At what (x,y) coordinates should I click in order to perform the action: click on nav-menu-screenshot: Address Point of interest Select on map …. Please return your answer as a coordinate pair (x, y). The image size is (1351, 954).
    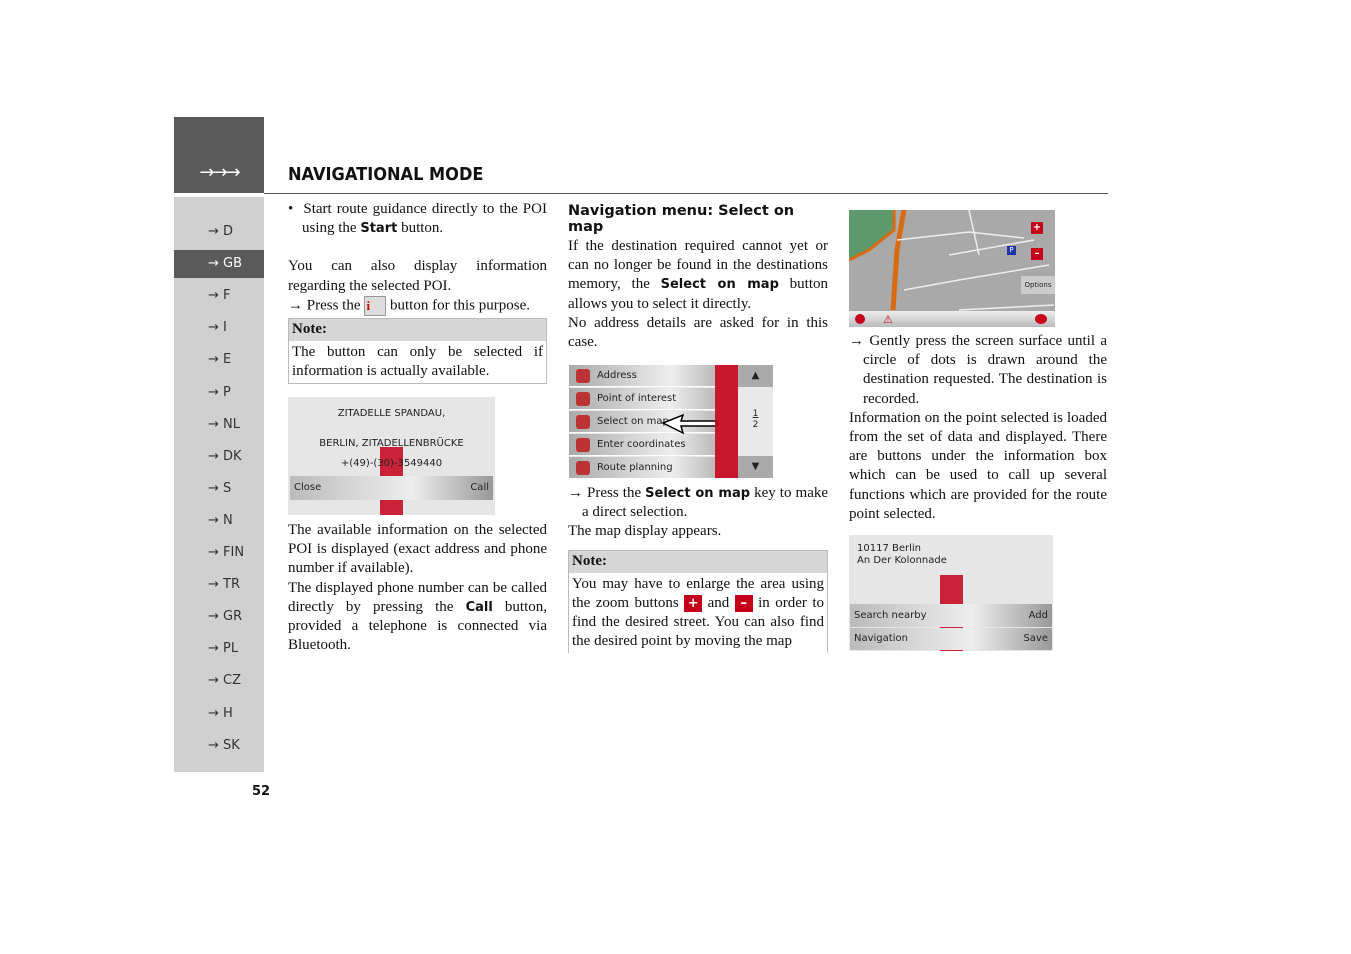
    Looking at the image, I should click on (671, 422).